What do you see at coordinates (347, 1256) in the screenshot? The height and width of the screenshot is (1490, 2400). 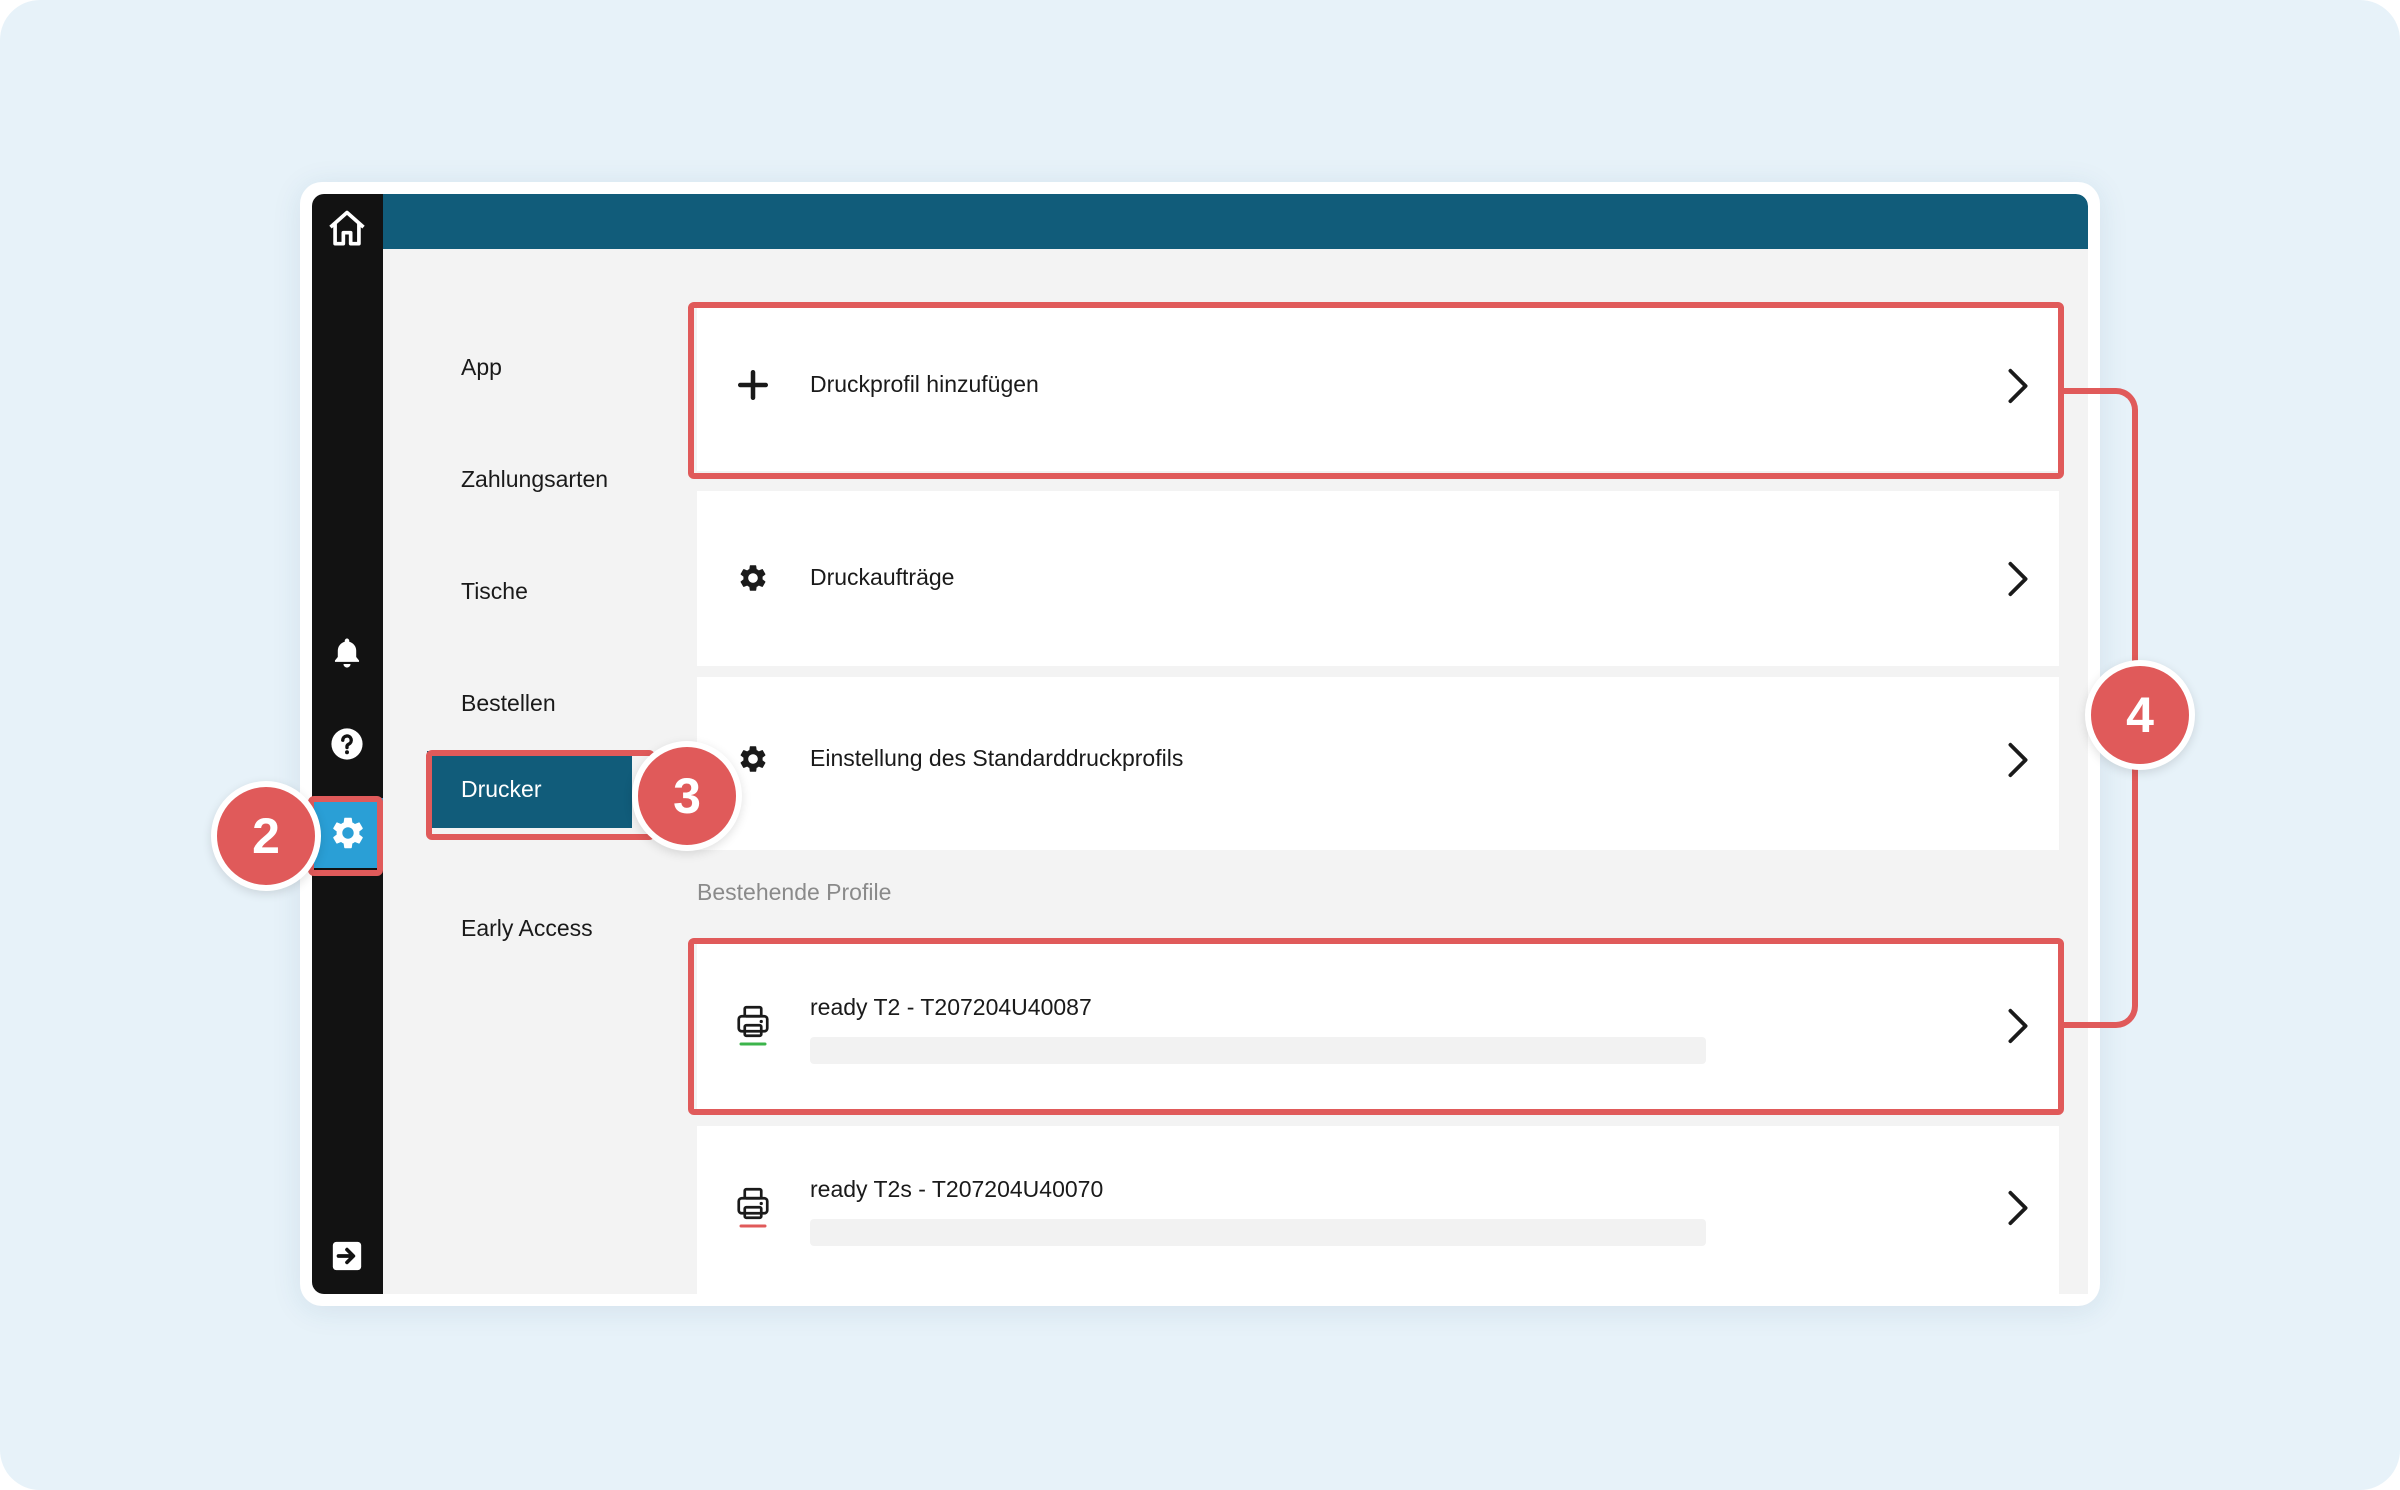 I see `logout-icon` at bounding box center [347, 1256].